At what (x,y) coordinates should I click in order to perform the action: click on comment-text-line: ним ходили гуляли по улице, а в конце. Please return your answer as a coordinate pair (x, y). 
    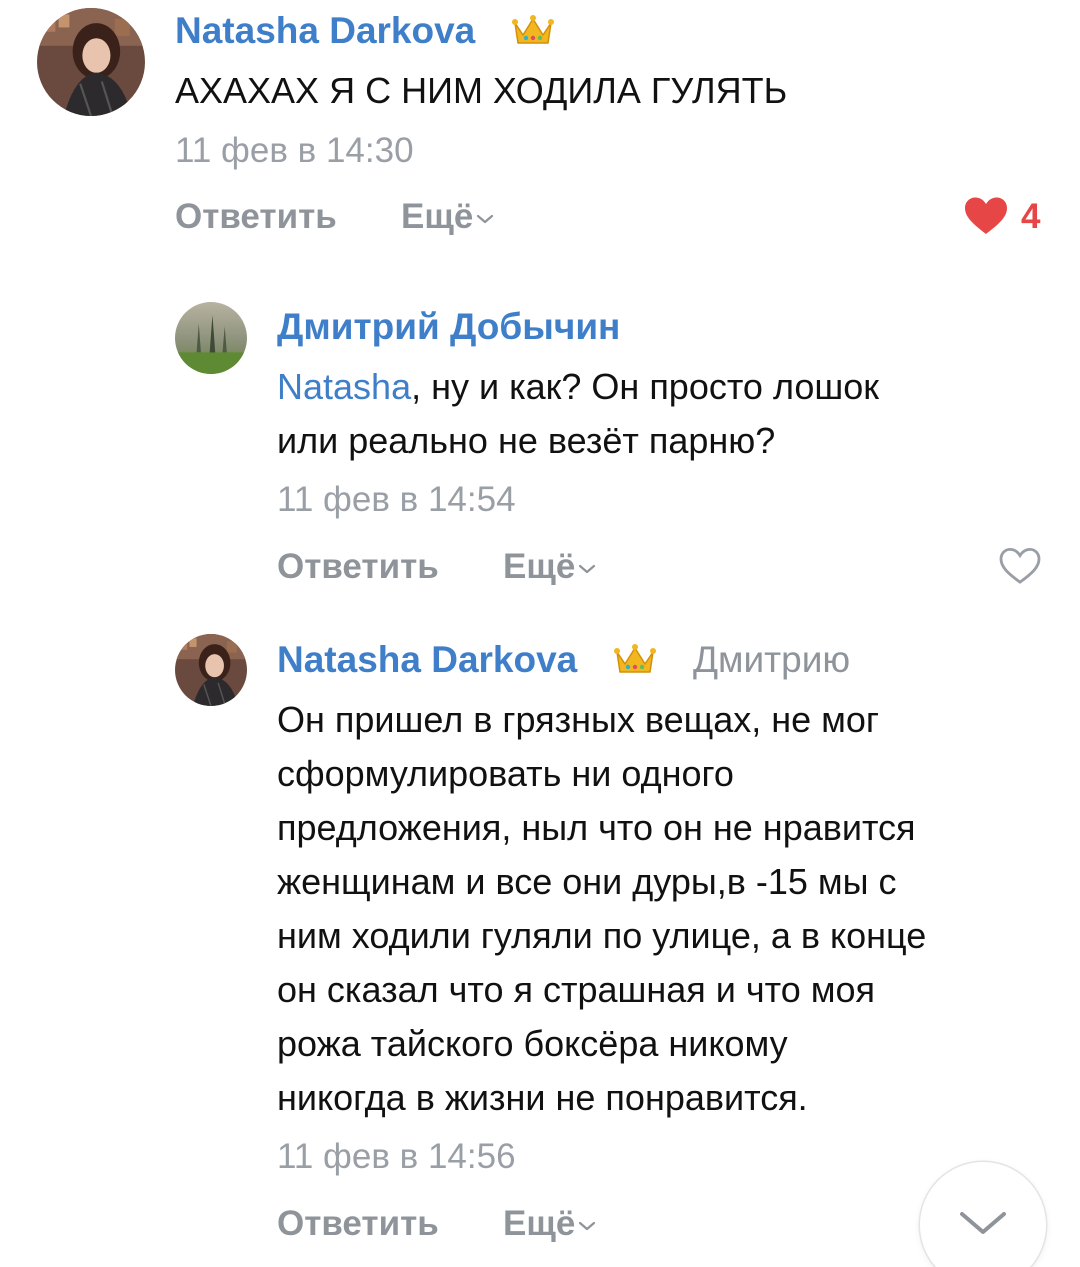
    Looking at the image, I should click on (602, 935).